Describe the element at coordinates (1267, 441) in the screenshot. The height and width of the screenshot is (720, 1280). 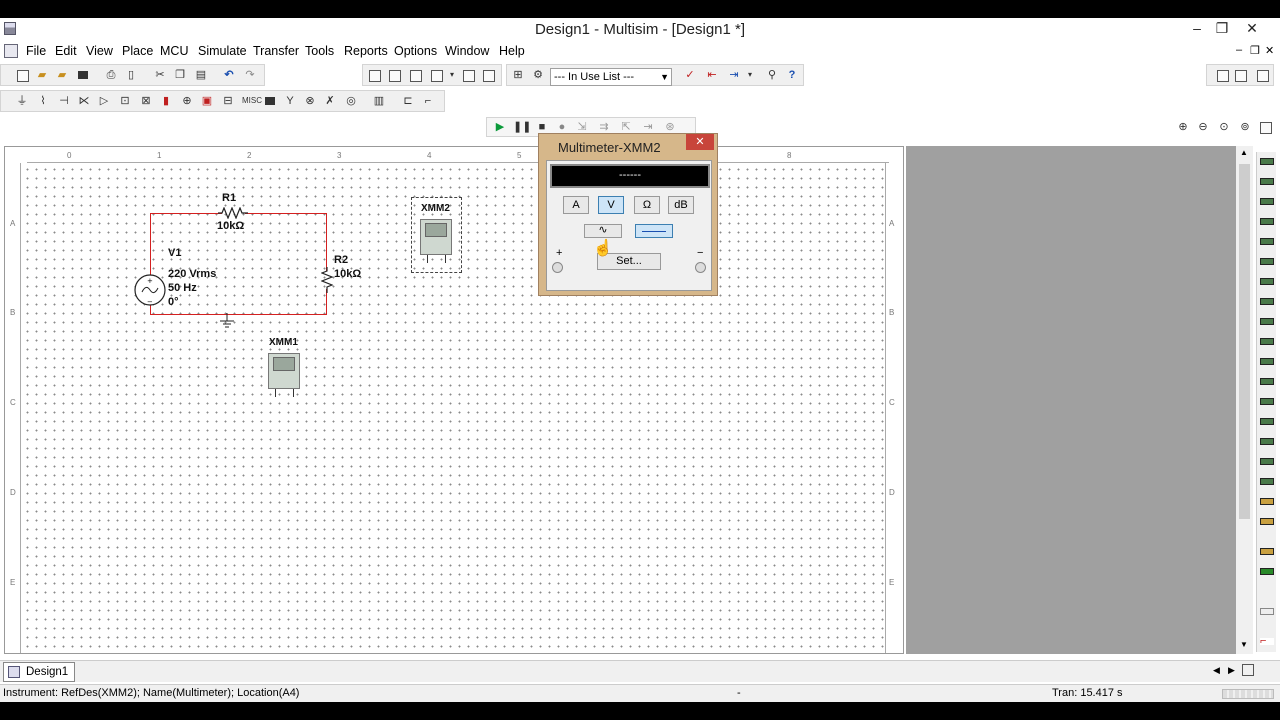
I see `agilent-generator-icon` at that location.